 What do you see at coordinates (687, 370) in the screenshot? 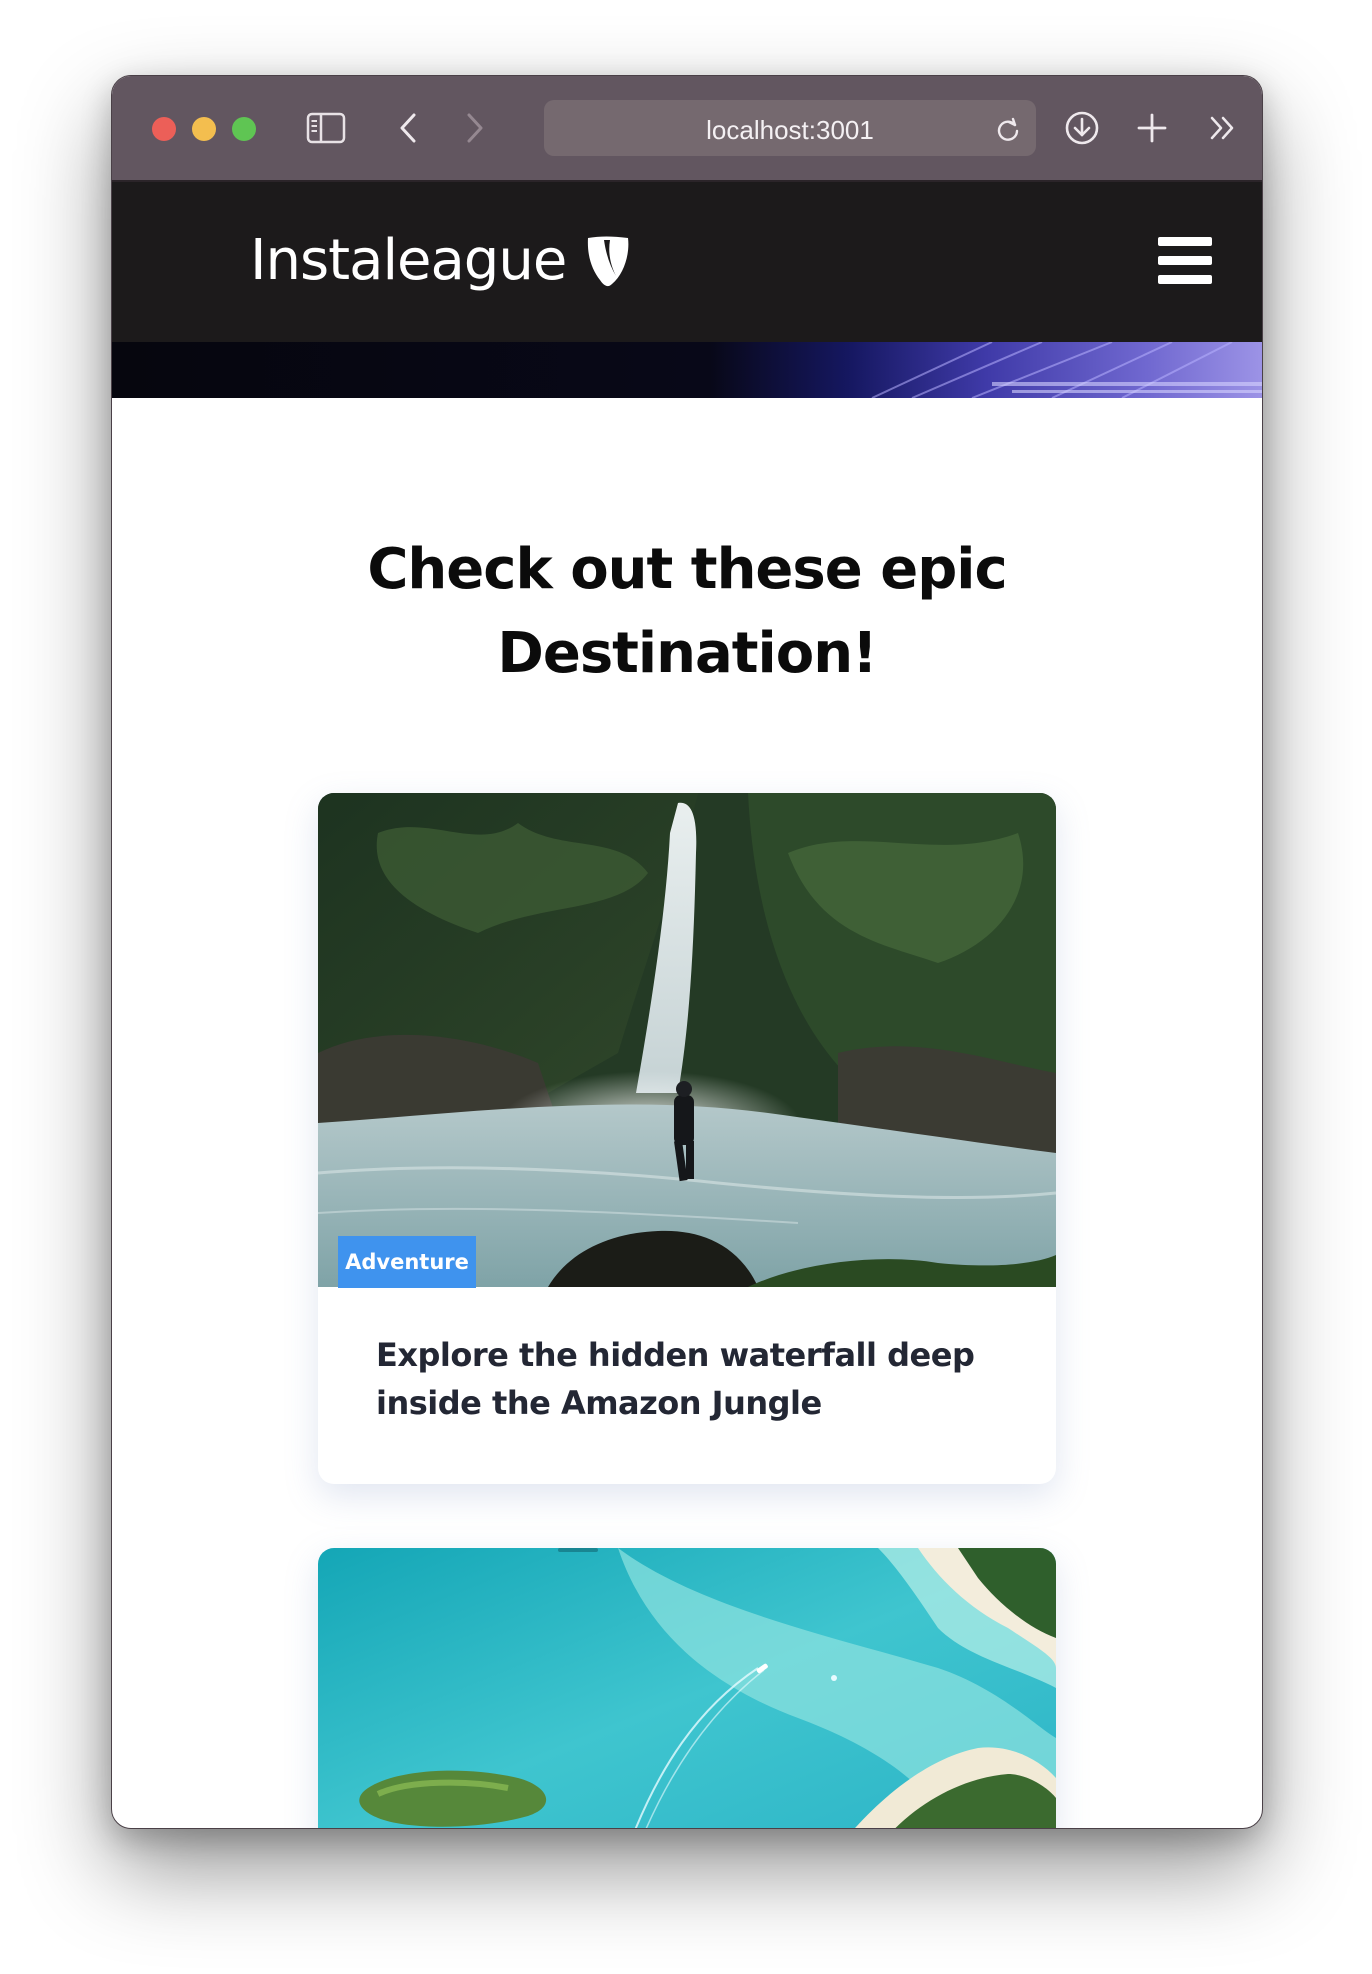
I see `hero-banner-image` at bounding box center [687, 370].